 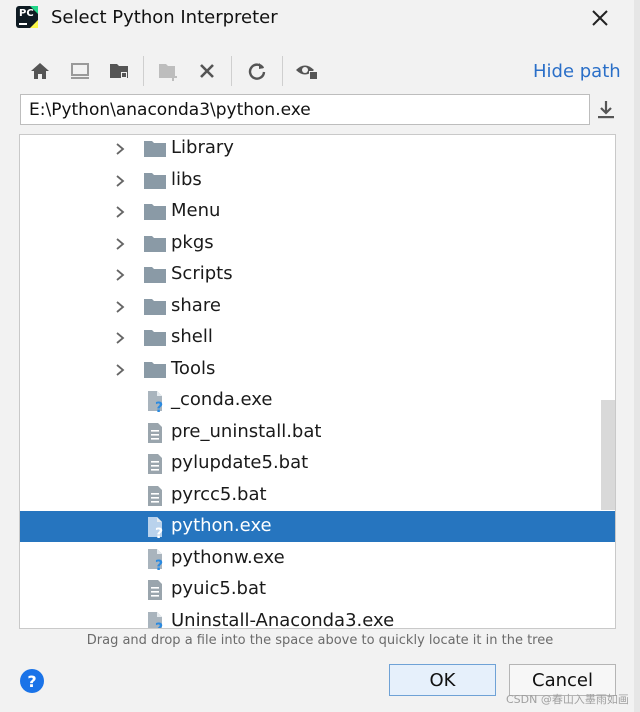 I want to click on tree-item-label: _conda.exe, so click(x=222, y=399).